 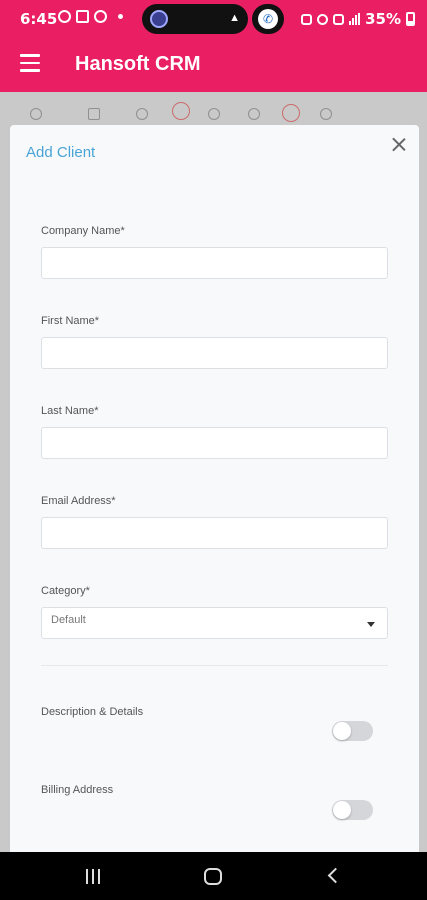 What do you see at coordinates (355, 19) in the screenshot?
I see `signal-icon` at bounding box center [355, 19].